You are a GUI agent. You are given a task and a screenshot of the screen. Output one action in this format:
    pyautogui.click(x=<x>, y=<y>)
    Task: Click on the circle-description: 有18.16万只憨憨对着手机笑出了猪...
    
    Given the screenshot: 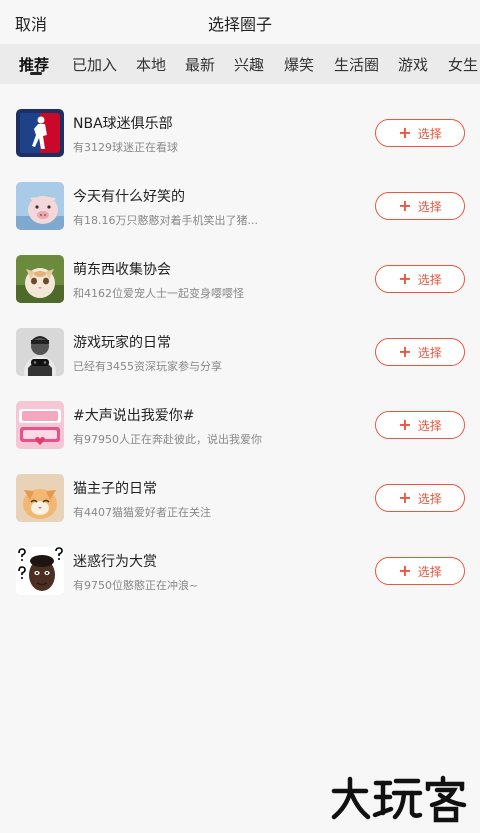 What is the action you would take?
    pyautogui.click(x=165, y=220)
    